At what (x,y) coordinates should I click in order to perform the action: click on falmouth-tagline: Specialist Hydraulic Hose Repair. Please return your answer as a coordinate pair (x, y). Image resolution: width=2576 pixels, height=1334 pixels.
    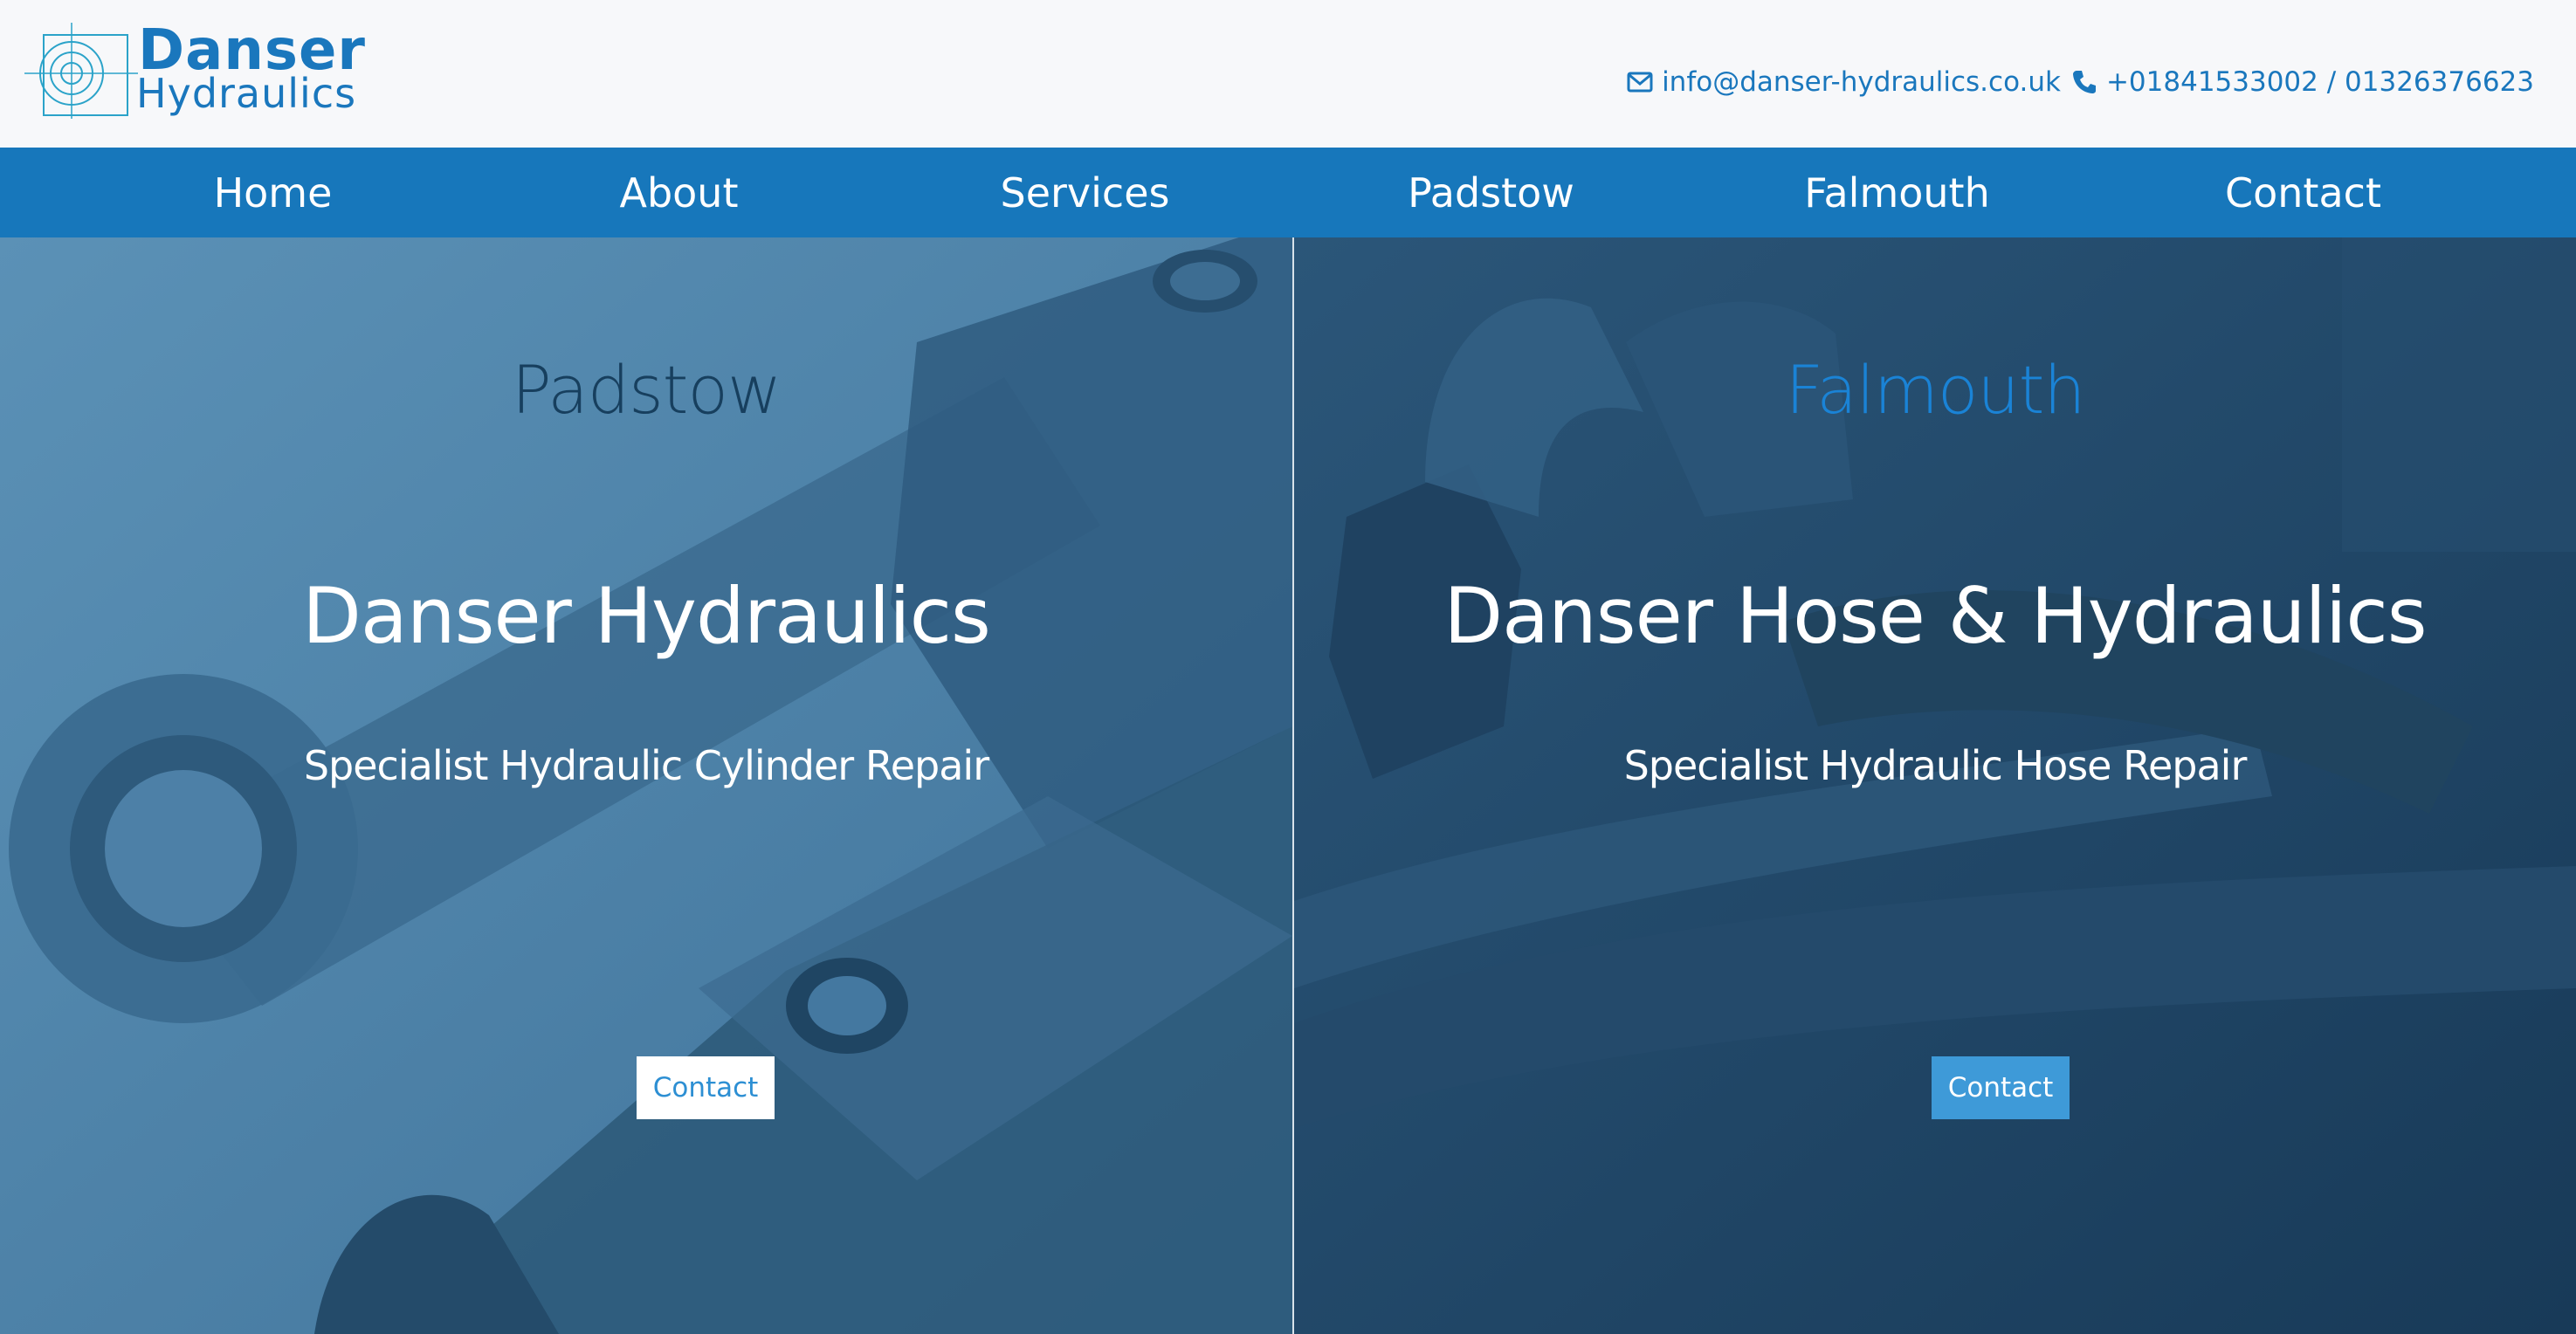
    Looking at the image, I should click on (1935, 765).